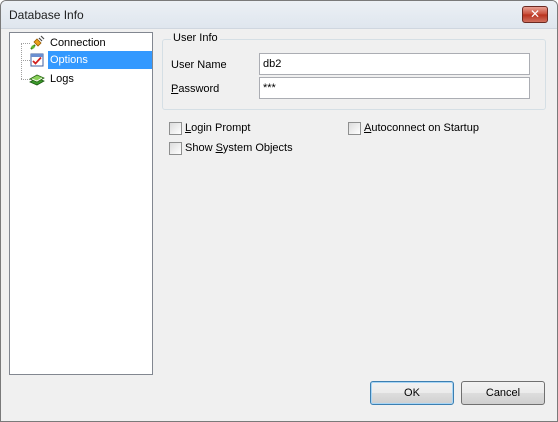  I want to click on options-checklist-icon, so click(37, 60).